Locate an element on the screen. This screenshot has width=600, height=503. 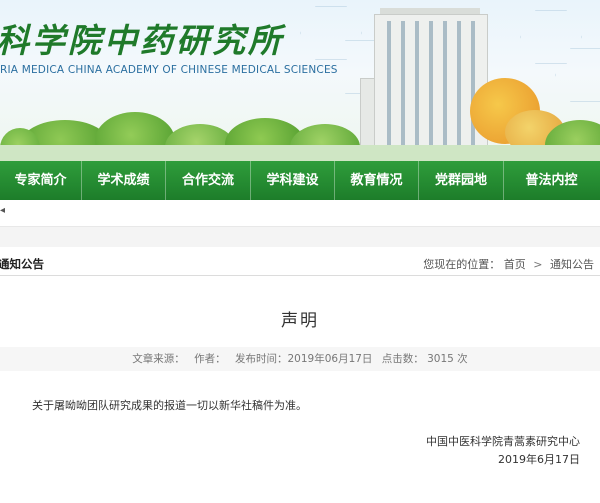
nav-item-disciplines: 学科建设 is located at coordinates (292, 180).